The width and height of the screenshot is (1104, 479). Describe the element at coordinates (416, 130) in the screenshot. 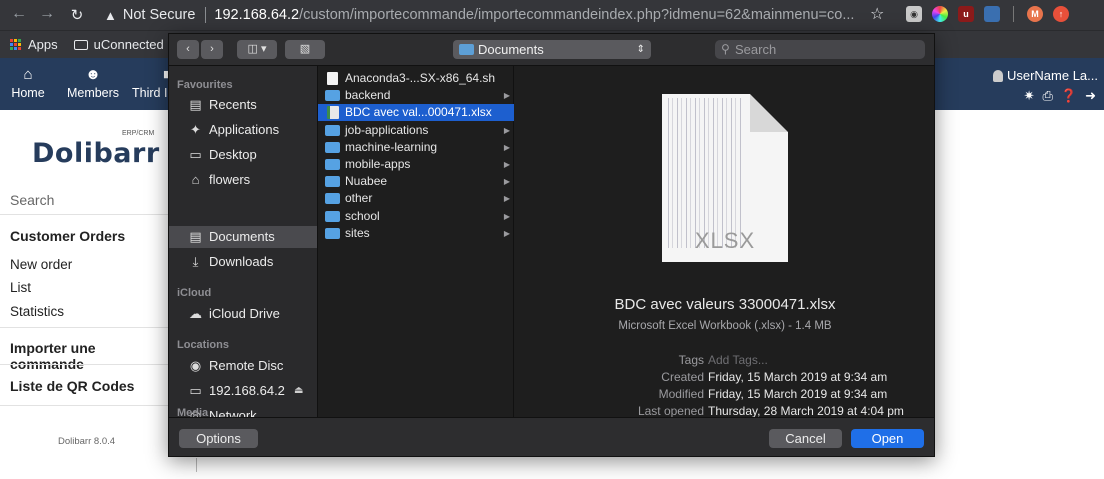

I see `folder-row: job-applications ▶` at that location.